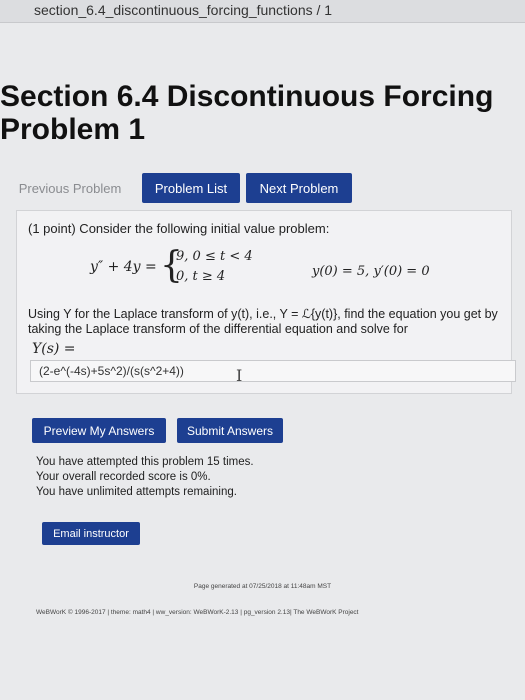  Describe the element at coordinates (99, 430) in the screenshot. I see `preview-answers-button: Preview My Answers` at that location.